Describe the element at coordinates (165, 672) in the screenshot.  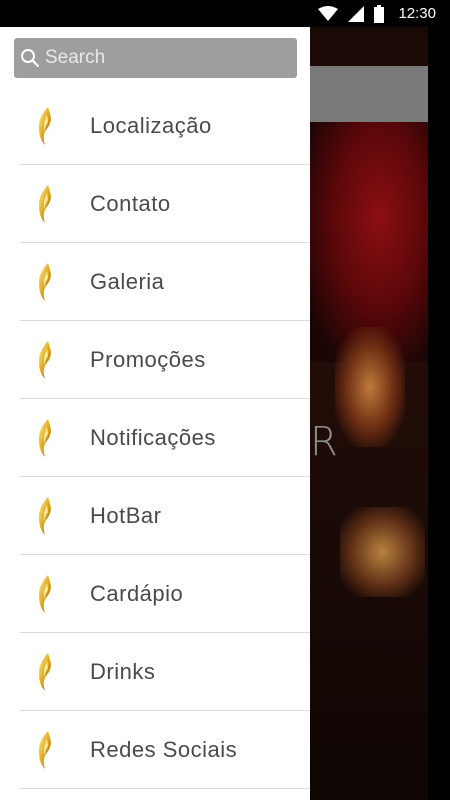
I see `menu-item-7: Drinks` at that location.